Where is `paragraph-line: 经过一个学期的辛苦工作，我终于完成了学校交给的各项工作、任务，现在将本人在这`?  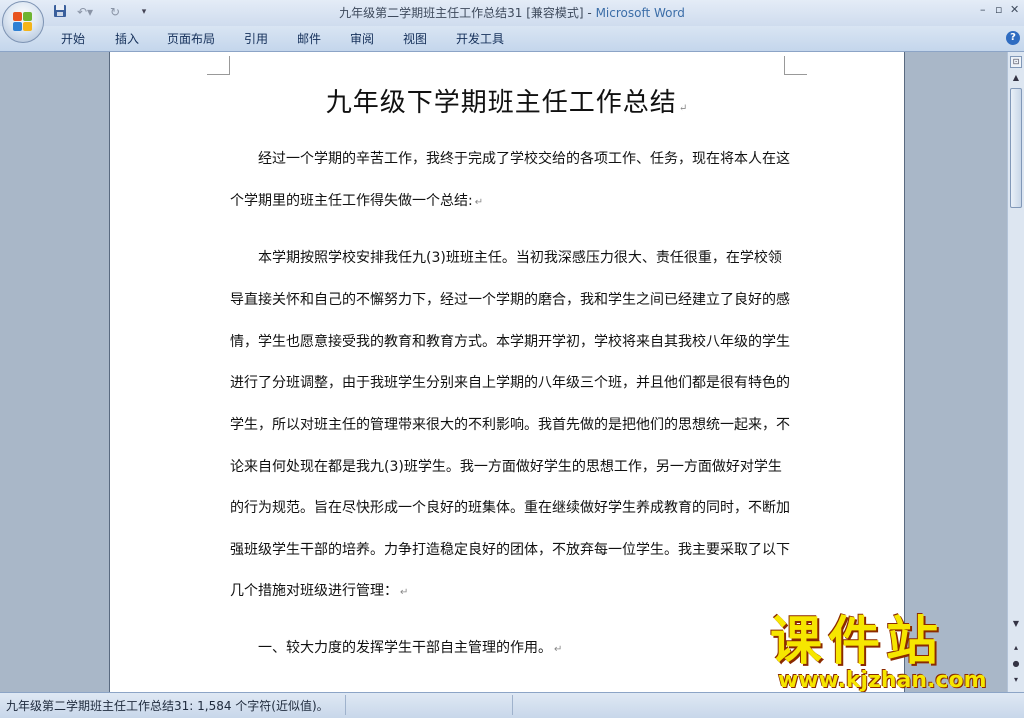
paragraph-line: 经过一个学期的辛苦工作，我终于完成了学校交给的各项工作、任务，现在将本人在这 is located at coordinates (524, 159).